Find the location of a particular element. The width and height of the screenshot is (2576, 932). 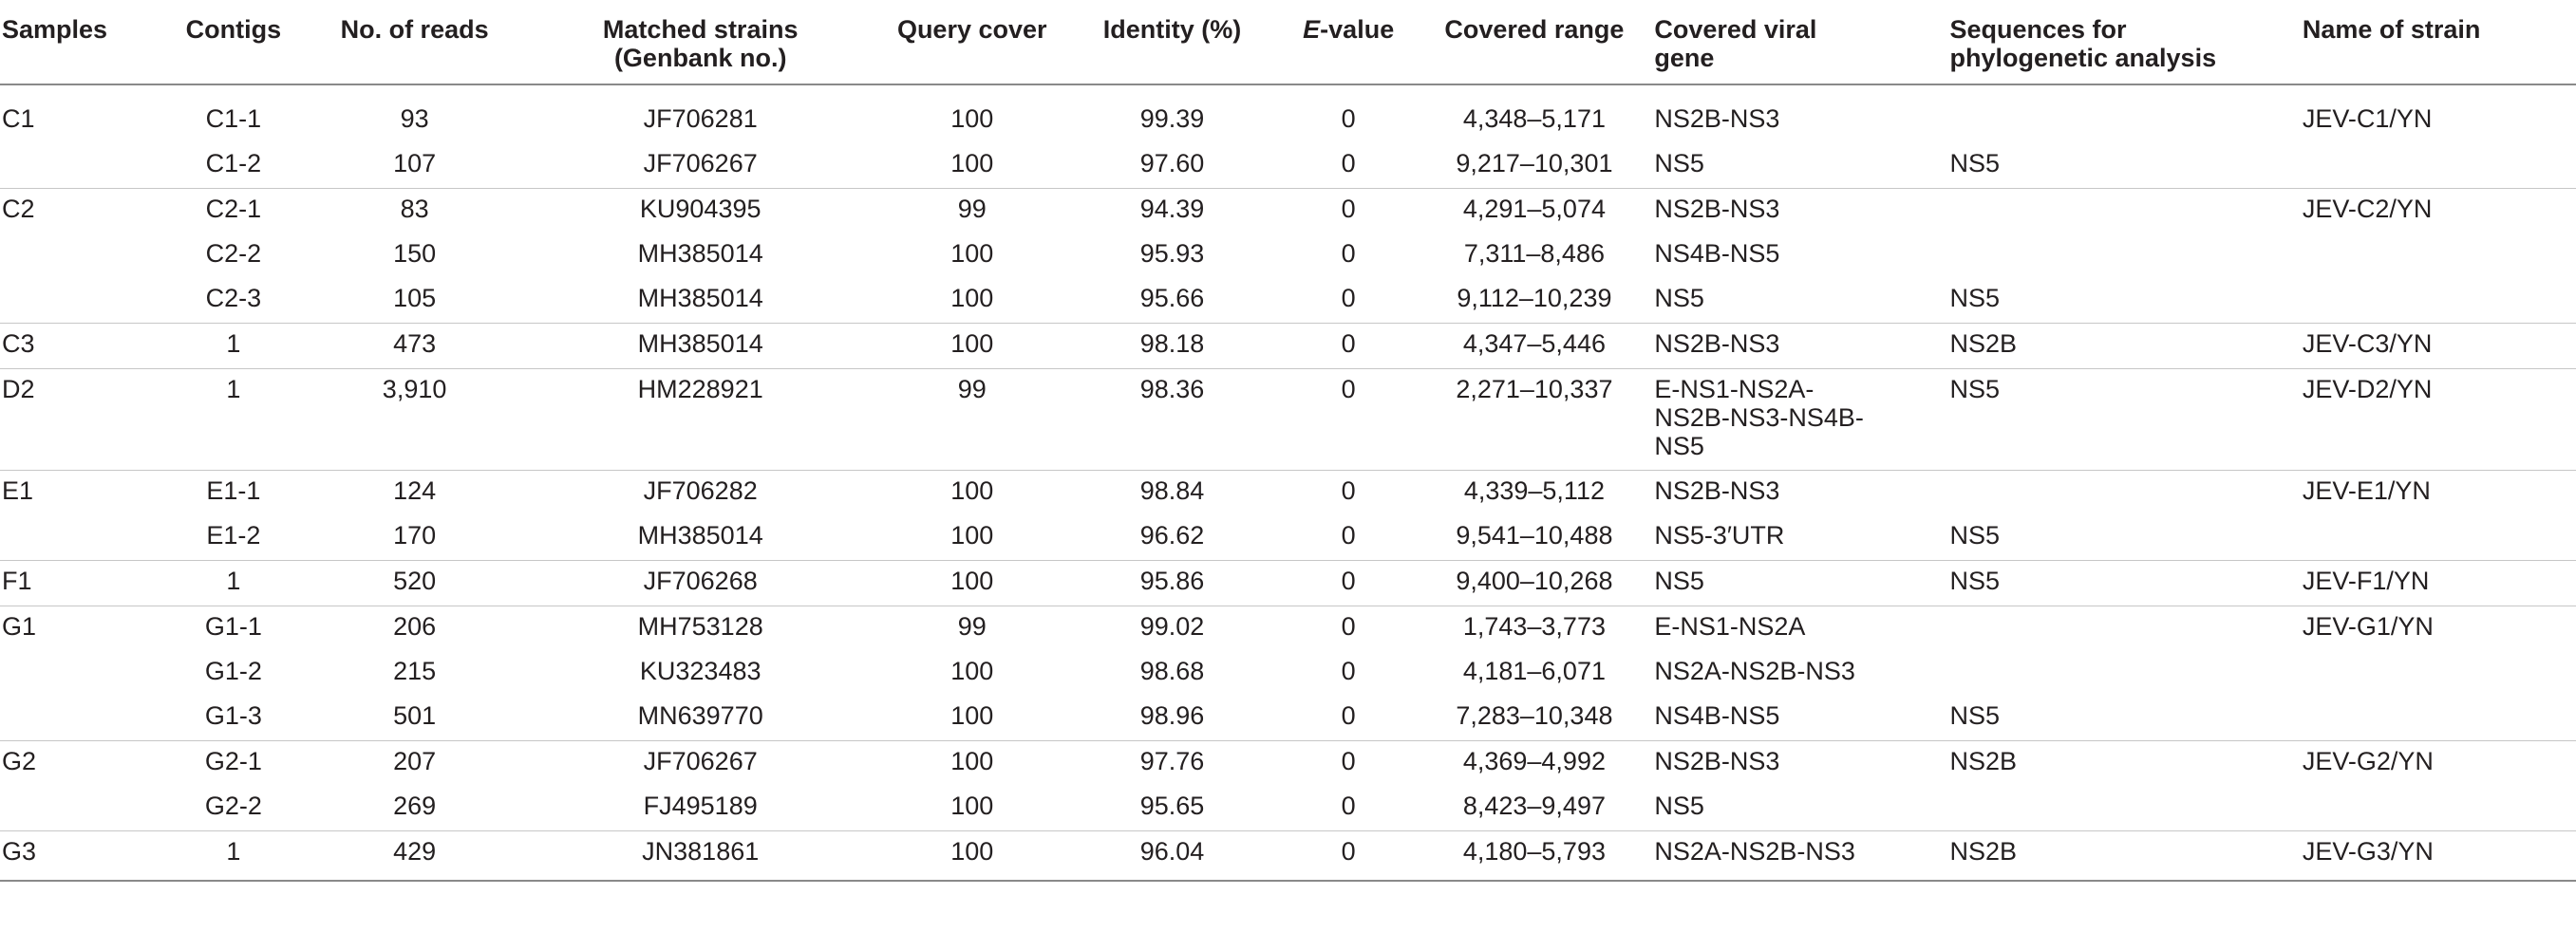

cell-contig: G2-2 is located at coordinates (233, 806).